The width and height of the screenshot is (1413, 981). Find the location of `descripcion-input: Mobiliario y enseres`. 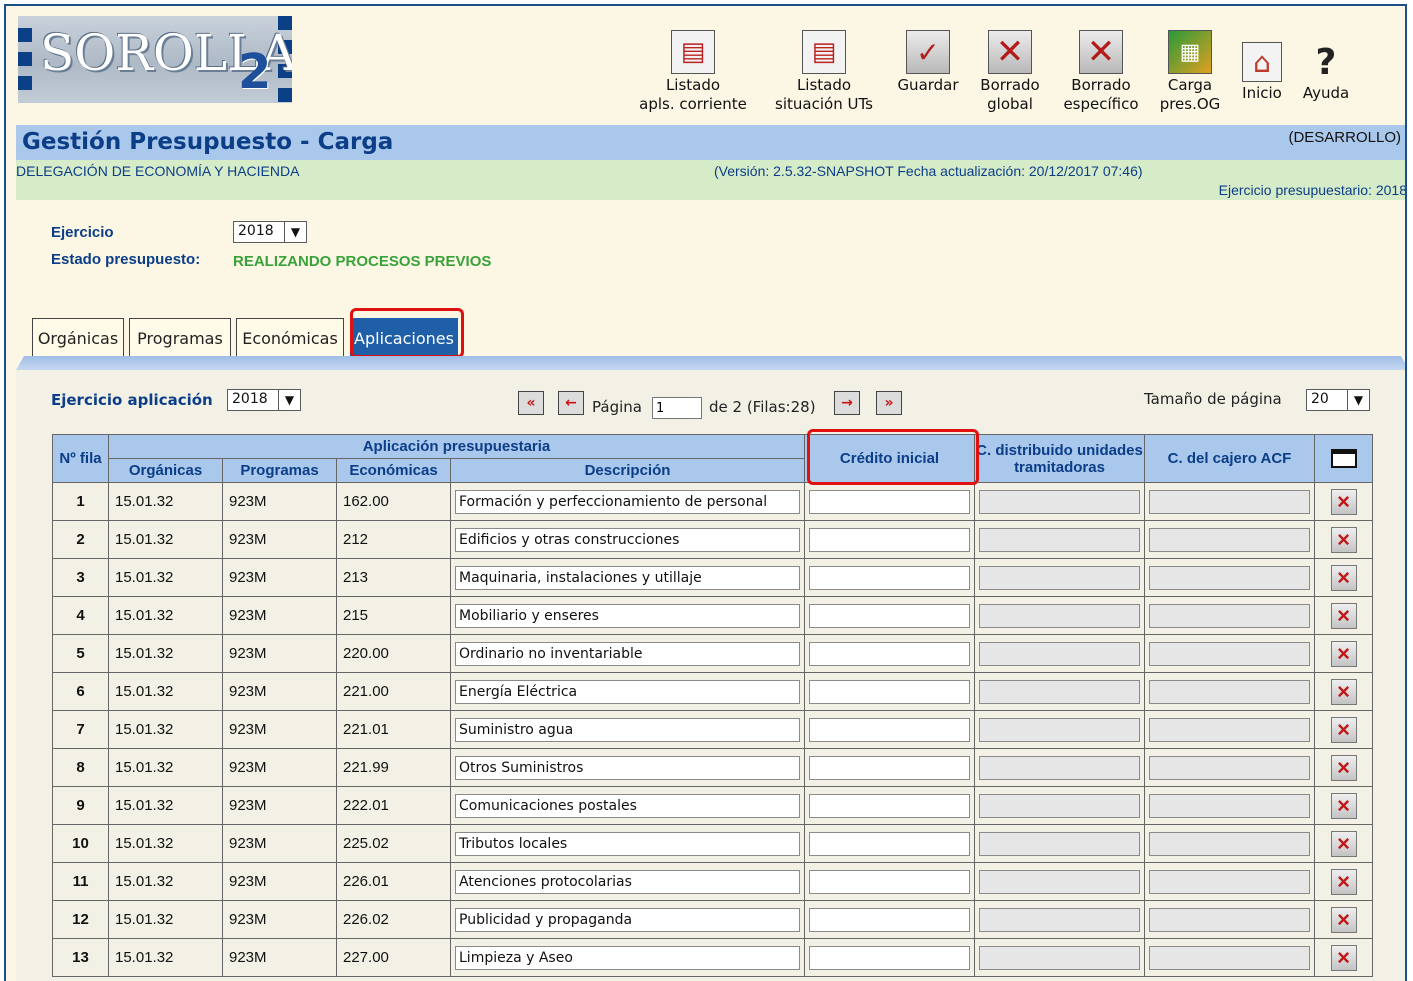

descripcion-input: Mobiliario y enseres is located at coordinates (627, 615).